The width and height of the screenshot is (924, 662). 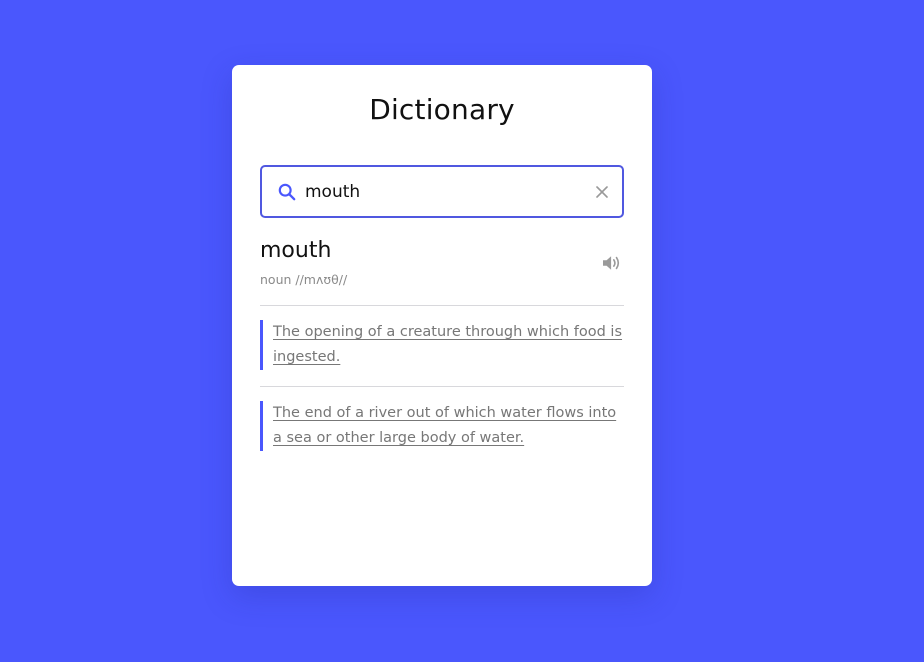 I want to click on speaker-icon, so click(x=612, y=263).